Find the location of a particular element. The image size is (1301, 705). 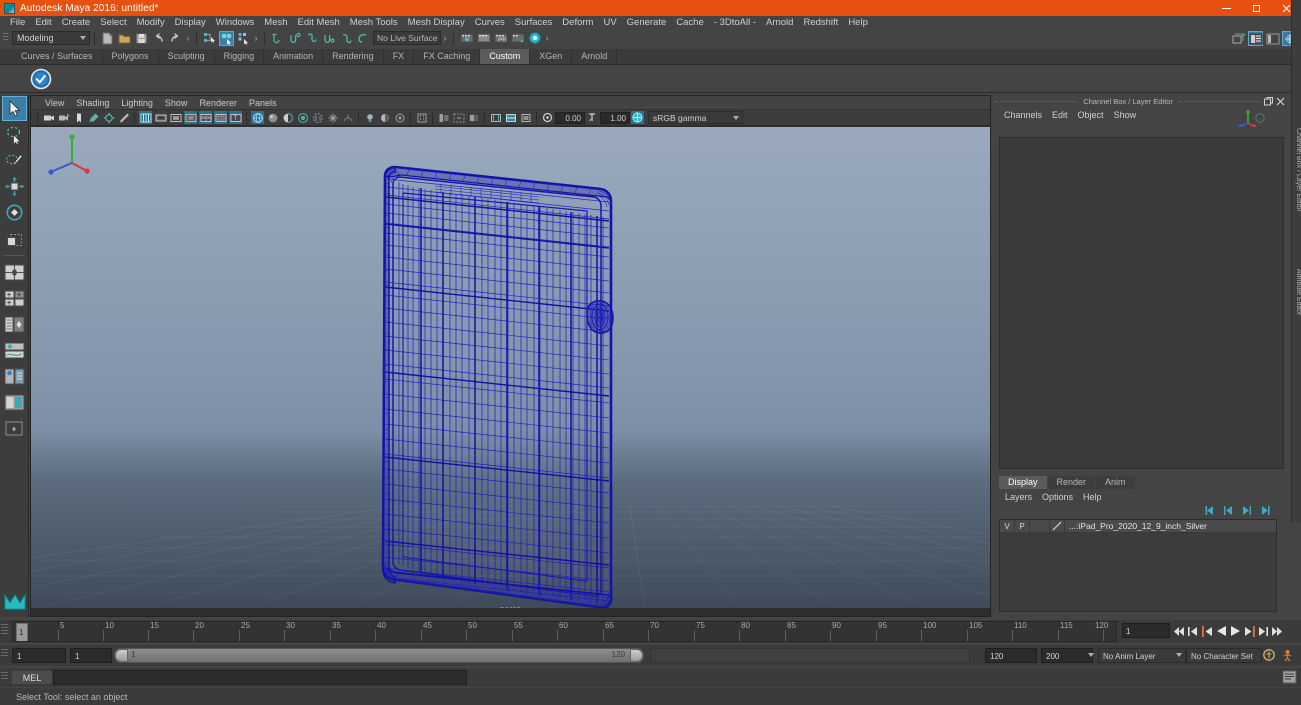

select-by-component-type-icon is located at coordinates (243, 38).